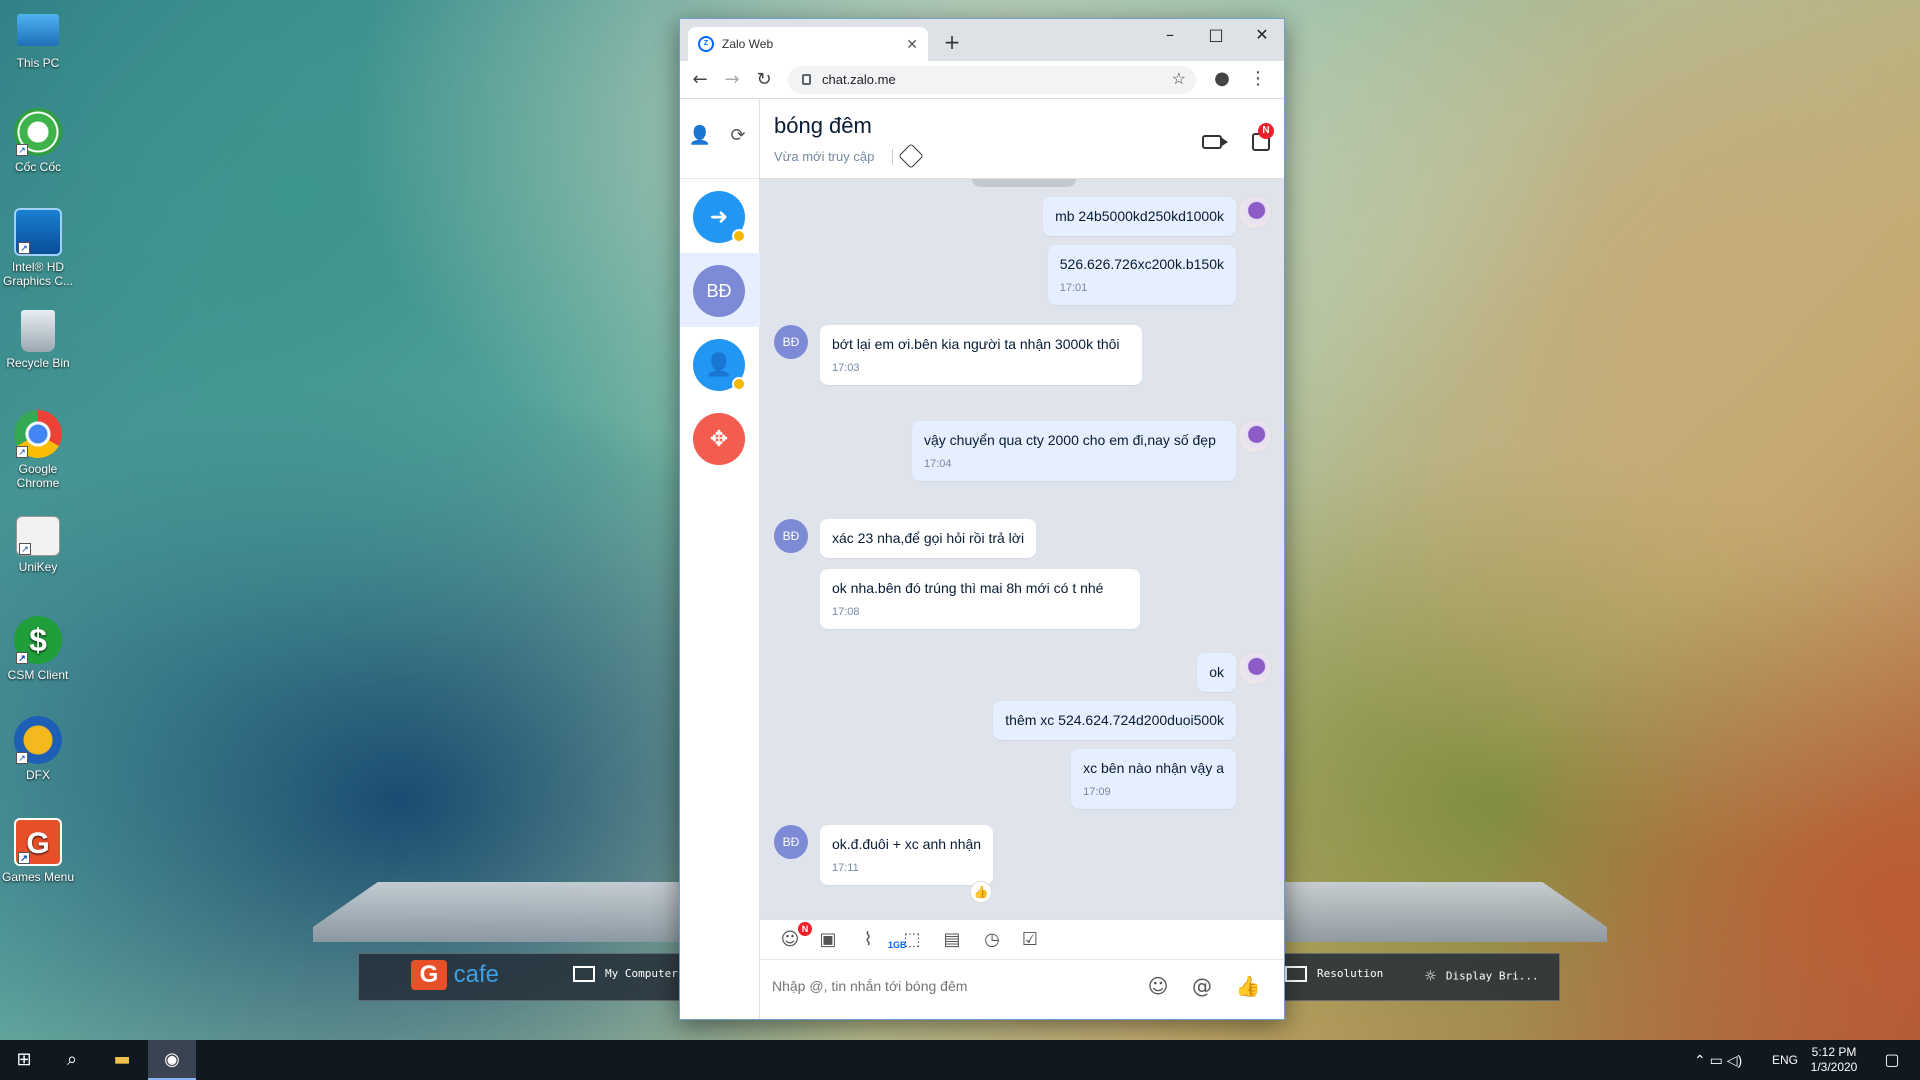 Image resolution: width=1920 pixels, height=1080 pixels. Describe the element at coordinates (981, 892) in the screenshot. I see `thumbs-up-reaction-icon: 👍` at that location.